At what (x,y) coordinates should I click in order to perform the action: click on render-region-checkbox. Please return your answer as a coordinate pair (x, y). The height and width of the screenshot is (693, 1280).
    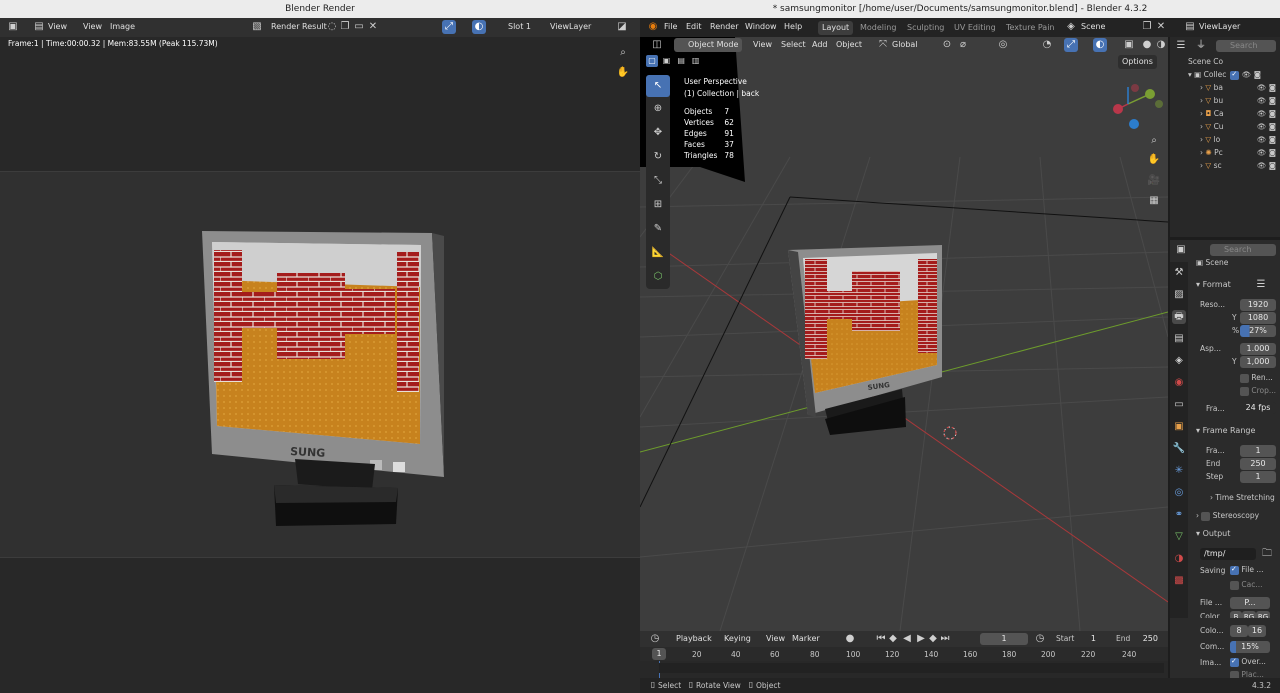
    Looking at the image, I should click on (1244, 378).